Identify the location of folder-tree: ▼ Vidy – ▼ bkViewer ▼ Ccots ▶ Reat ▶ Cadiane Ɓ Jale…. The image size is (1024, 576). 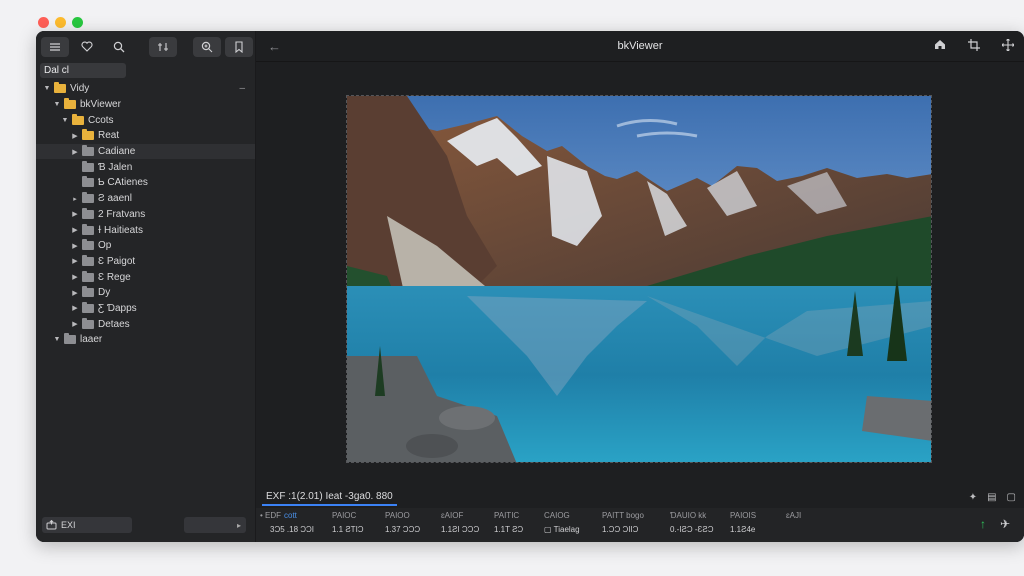
(145, 214).